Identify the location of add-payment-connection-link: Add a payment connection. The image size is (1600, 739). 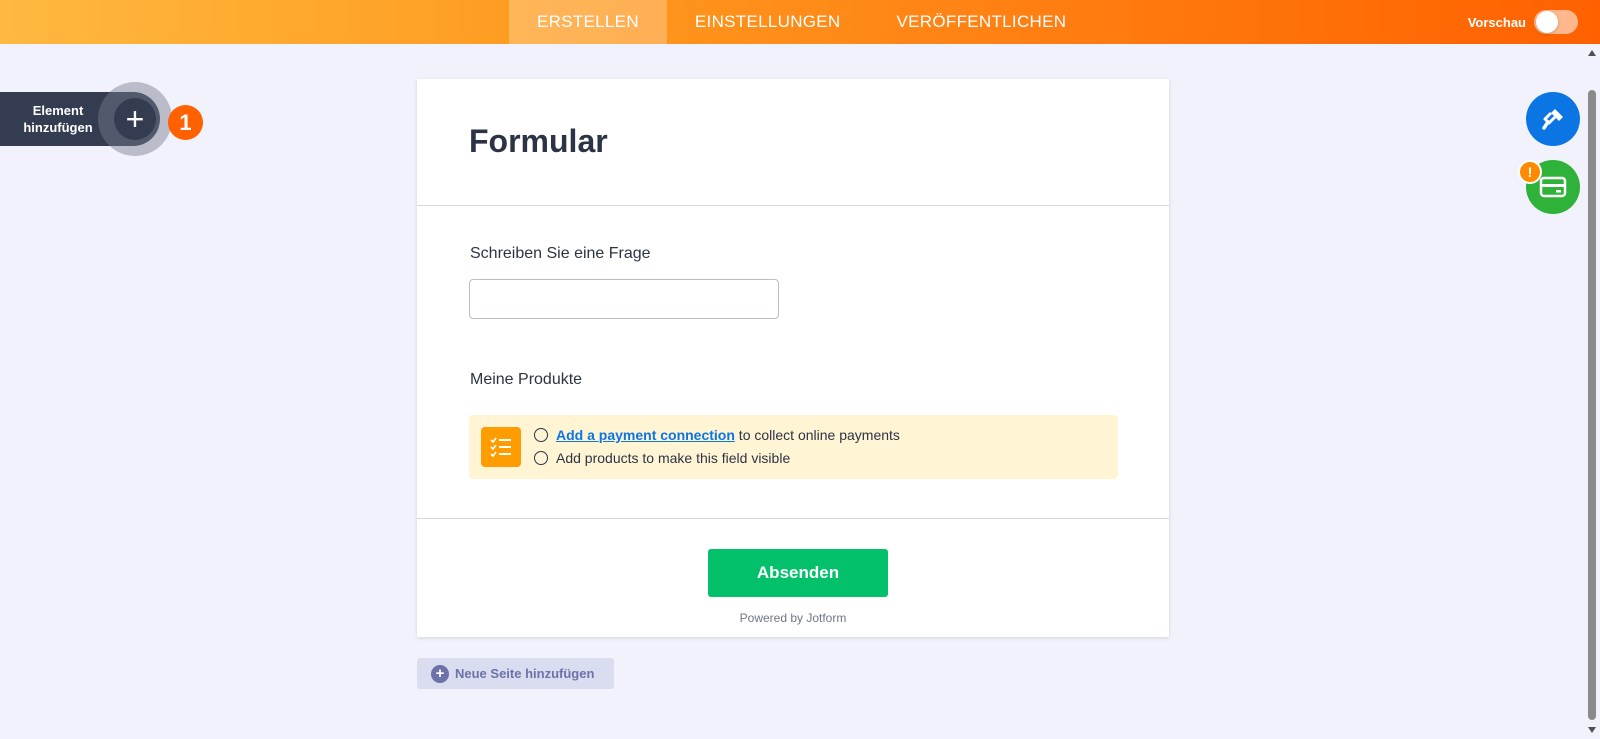
(645, 435).